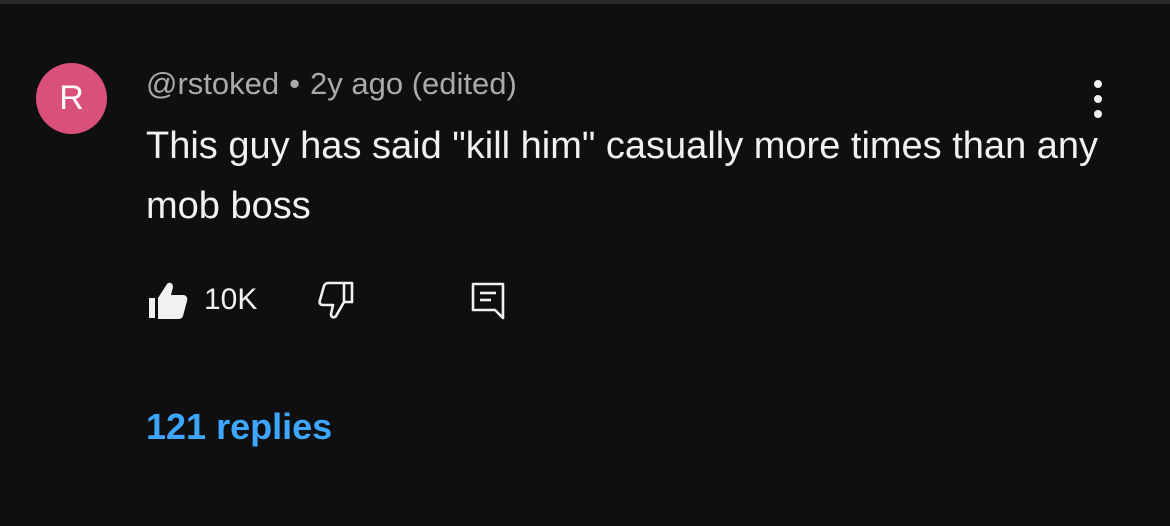  What do you see at coordinates (71, 98) in the screenshot?
I see `avatar: R` at bounding box center [71, 98].